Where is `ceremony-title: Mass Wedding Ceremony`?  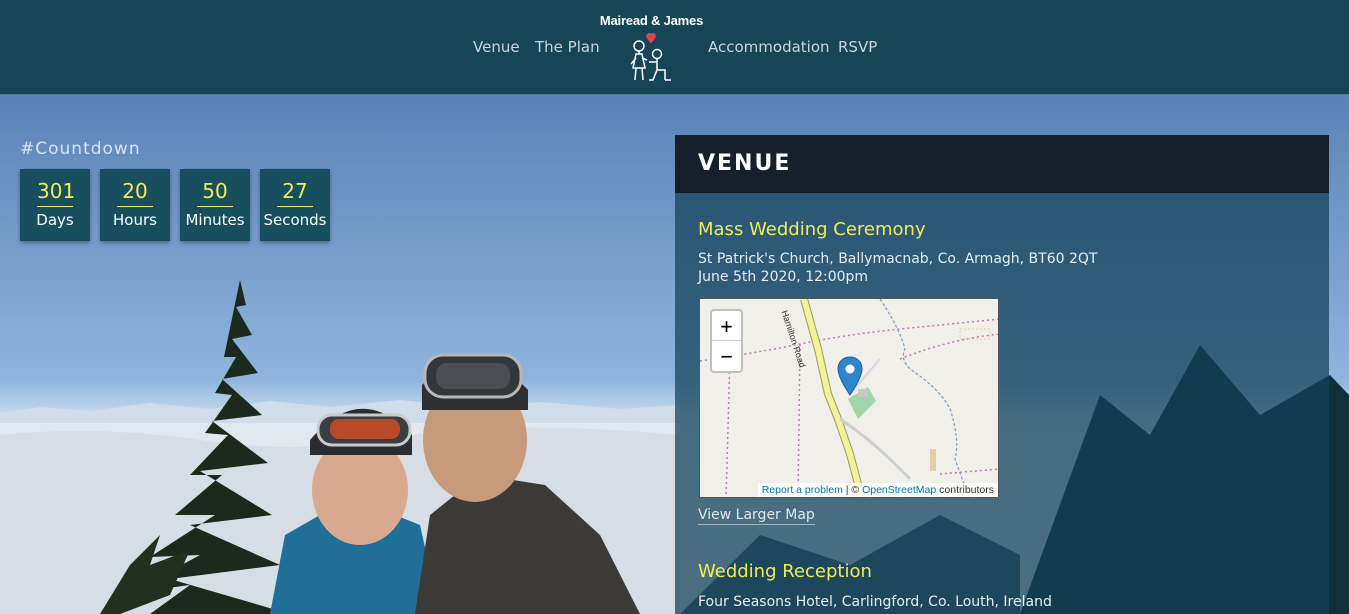
ceremony-title: Mass Wedding Ceremony is located at coordinates (812, 229).